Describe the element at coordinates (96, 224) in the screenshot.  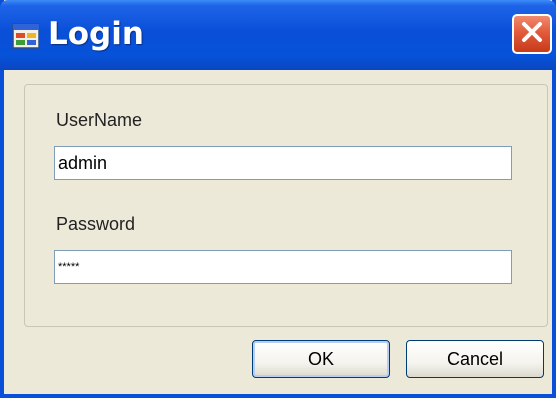
I see `password-label: Password` at that location.